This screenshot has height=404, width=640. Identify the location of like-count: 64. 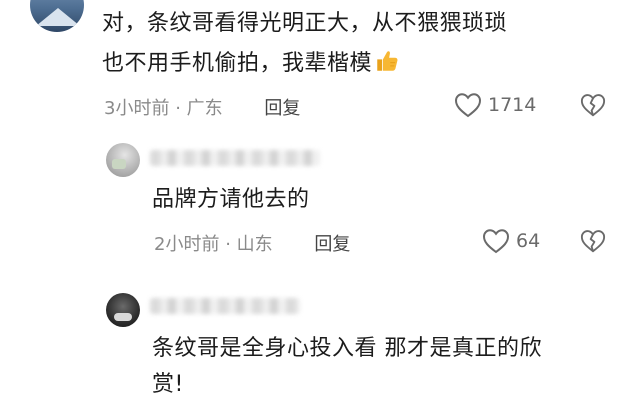
(528, 241).